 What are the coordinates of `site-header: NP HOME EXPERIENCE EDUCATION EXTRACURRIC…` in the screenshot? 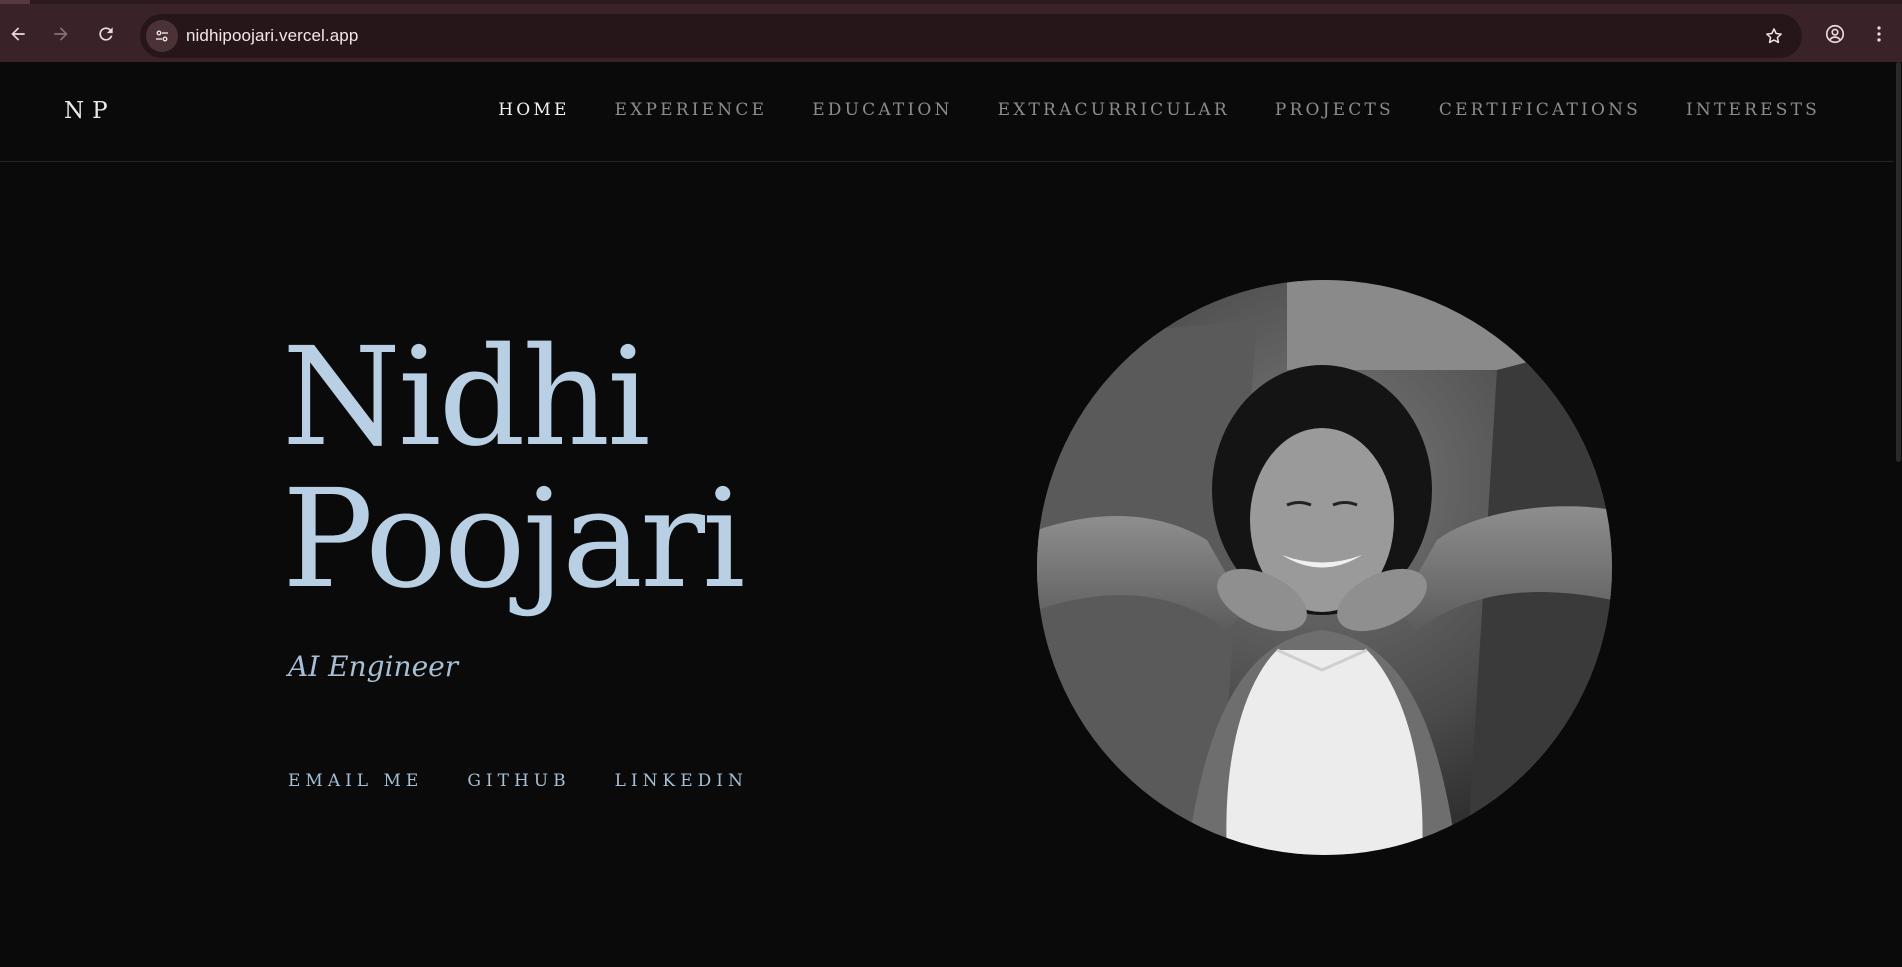 It's located at (951, 112).